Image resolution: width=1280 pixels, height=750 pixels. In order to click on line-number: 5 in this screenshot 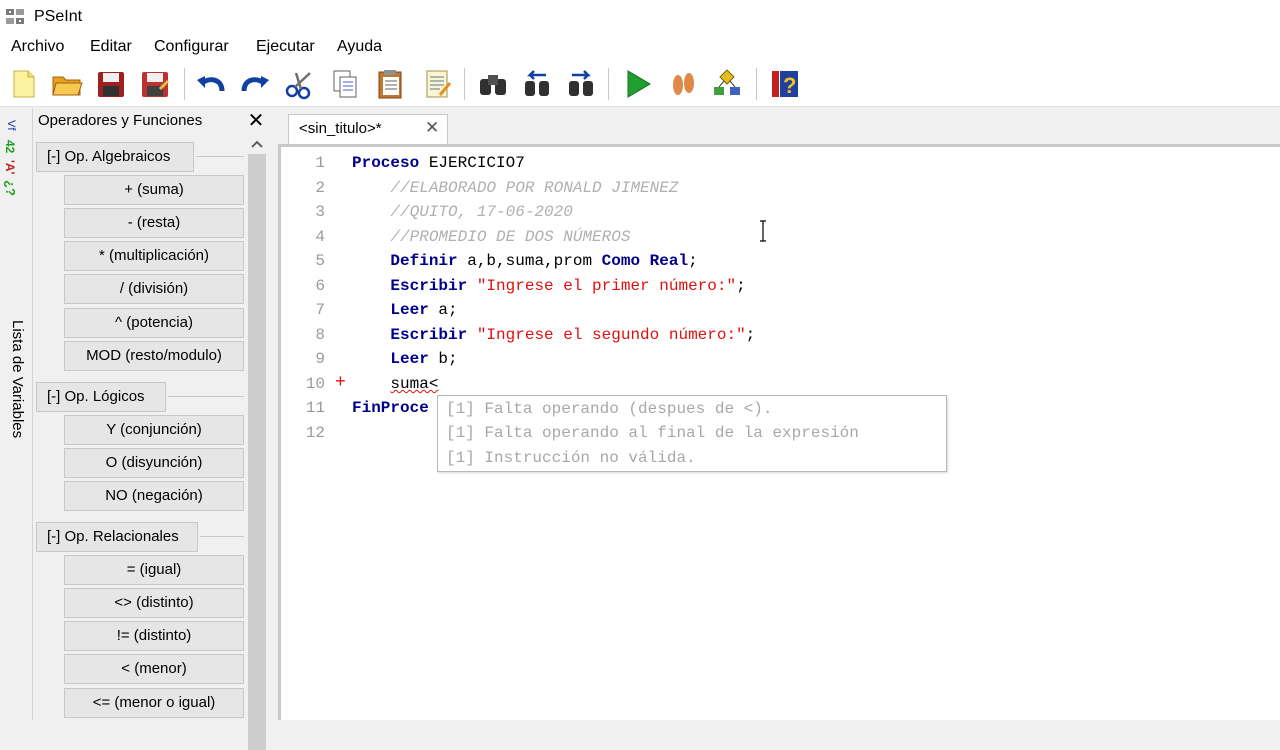, I will do `click(320, 261)`.